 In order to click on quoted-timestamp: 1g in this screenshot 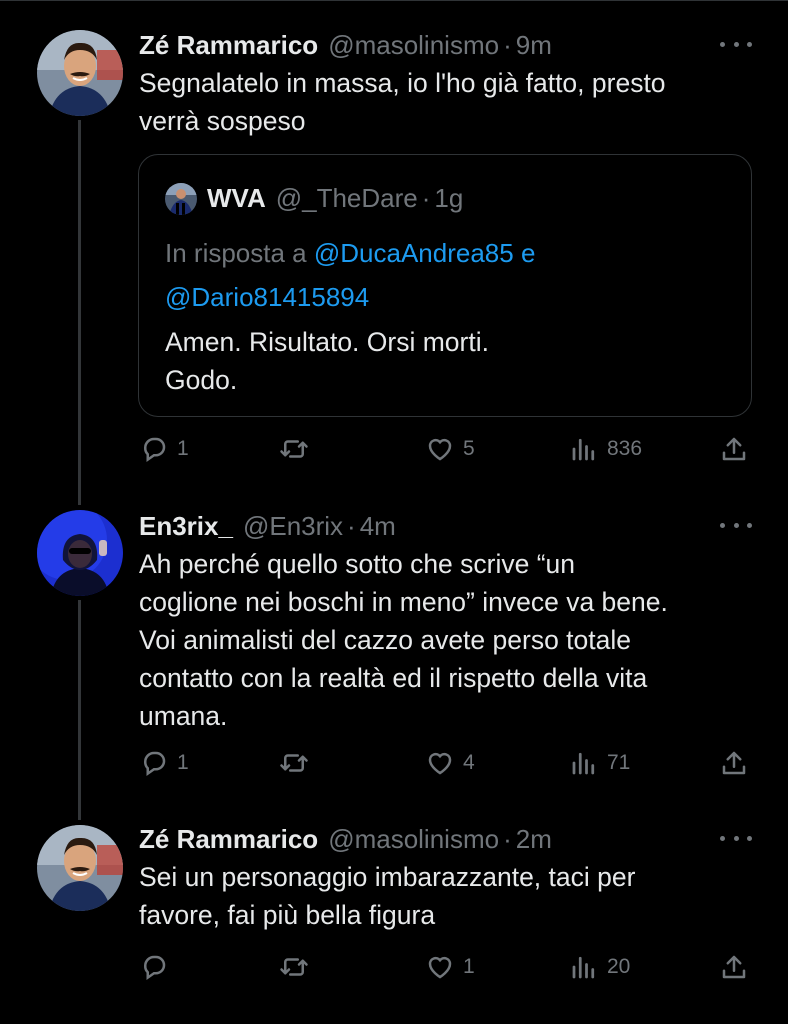, I will do `click(448, 198)`.